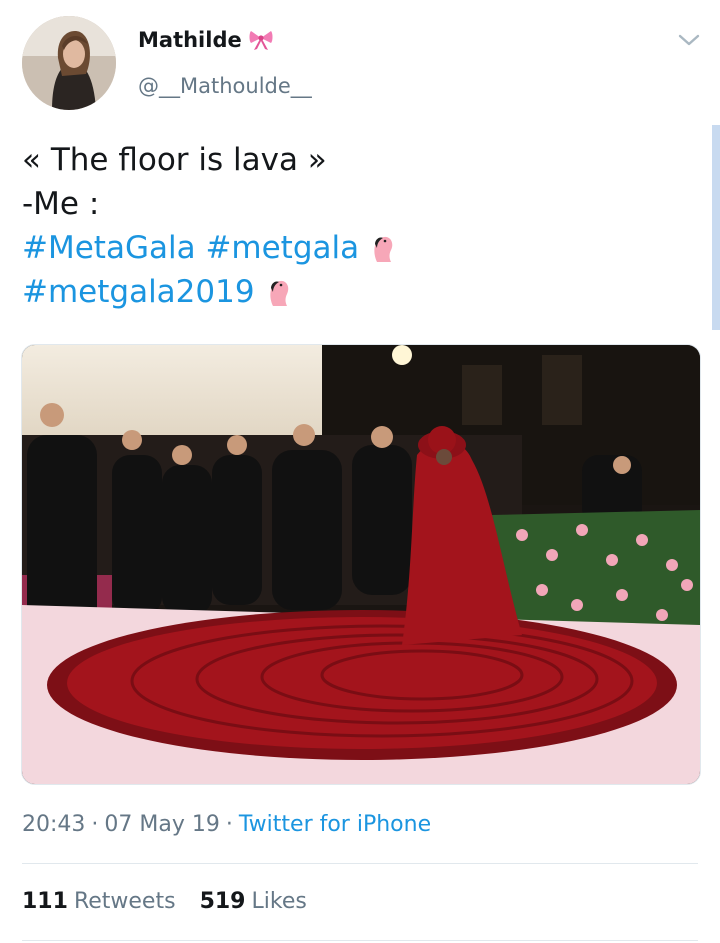 The image size is (720, 943). Describe the element at coordinates (45, 901) in the screenshot. I see `retweets-count: 111` at that location.